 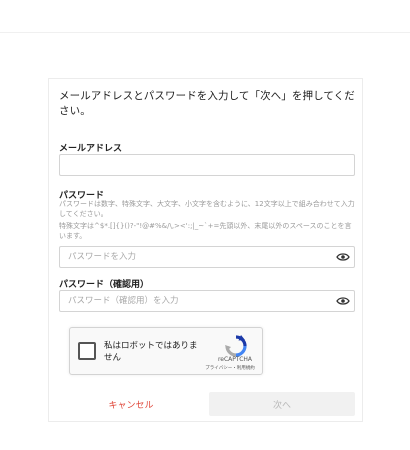 What do you see at coordinates (235, 359) in the screenshot?
I see `recaptcha-brand: reCAPTCHA` at bounding box center [235, 359].